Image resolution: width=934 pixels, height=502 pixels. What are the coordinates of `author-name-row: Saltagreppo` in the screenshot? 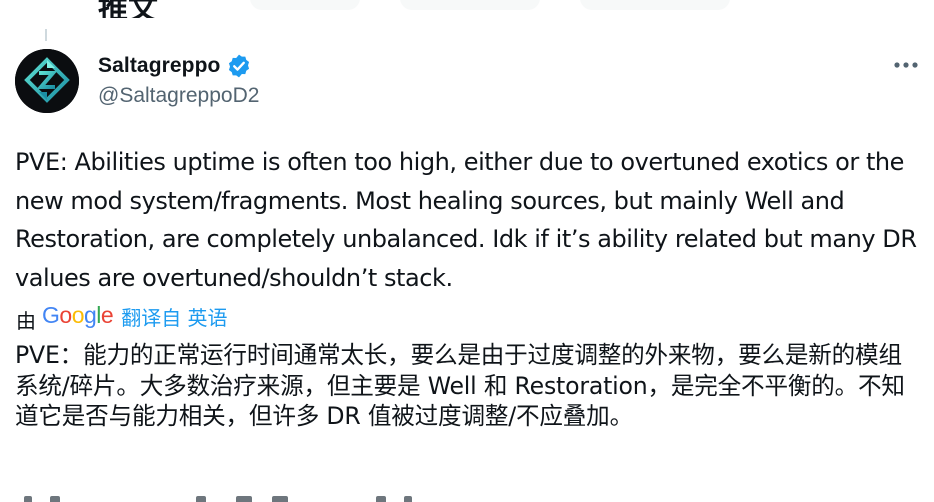 It's located at (175, 66).